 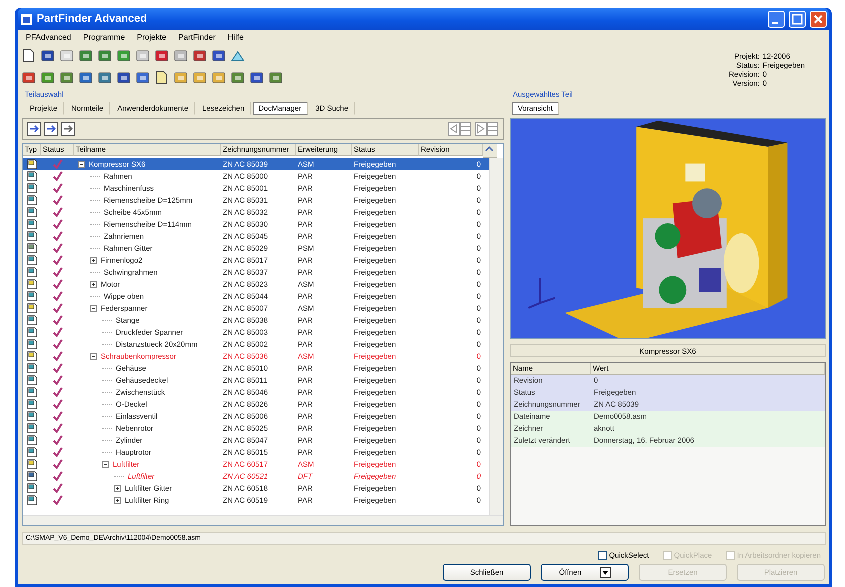 What do you see at coordinates (238, 56) in the screenshot?
I see `triangle-icon` at bounding box center [238, 56].